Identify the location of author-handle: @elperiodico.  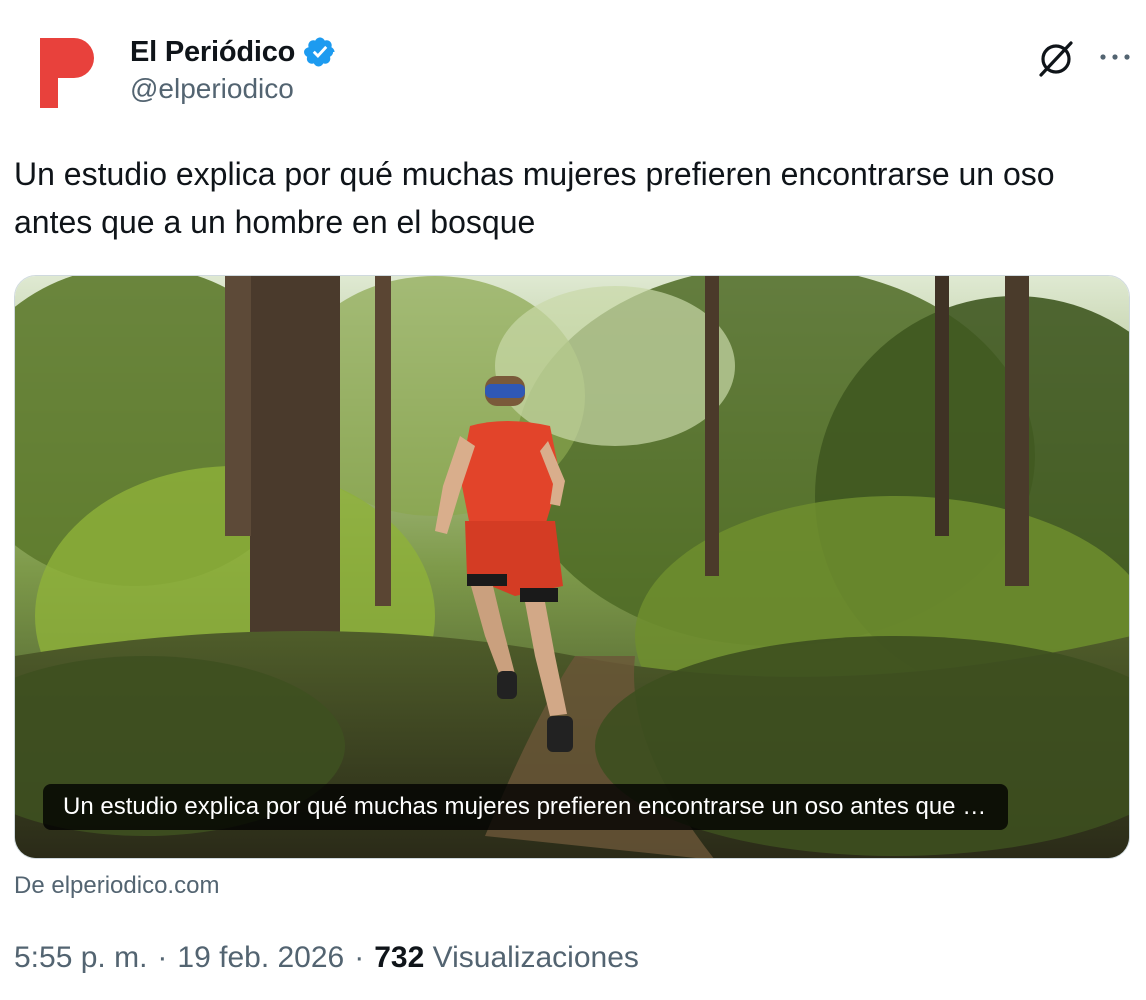
(212, 89).